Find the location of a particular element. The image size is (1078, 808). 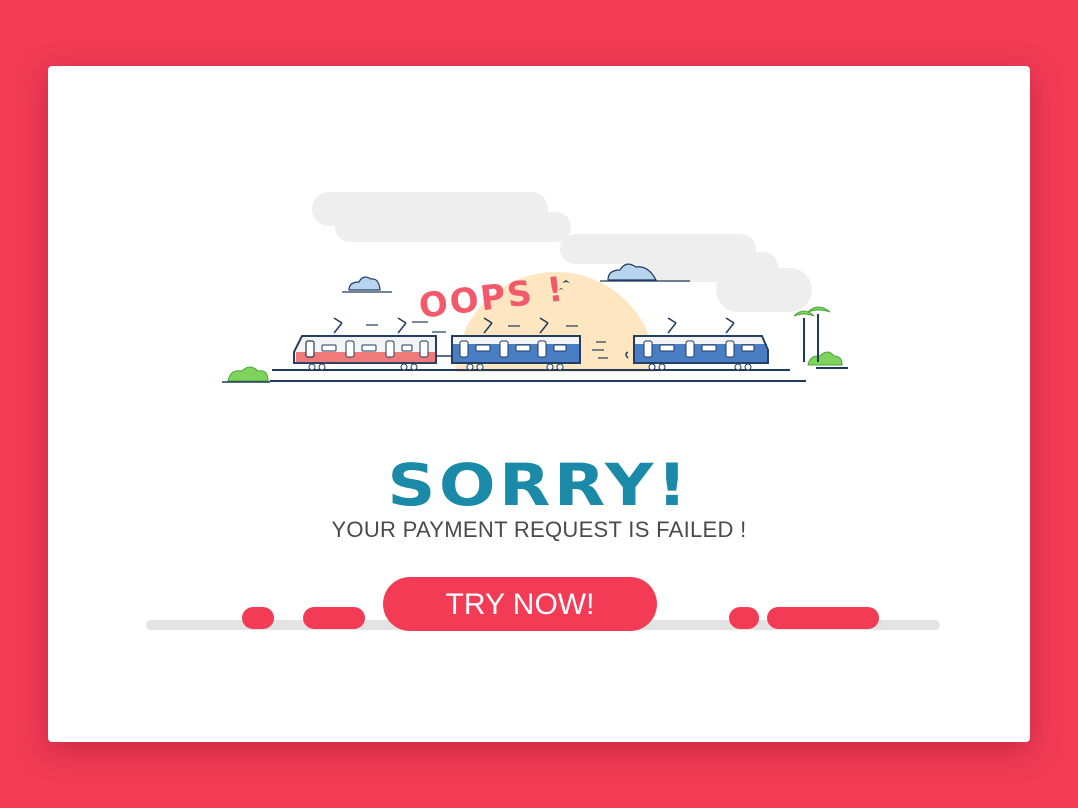

train-illustration: OOPS ! is located at coordinates (535, 287).